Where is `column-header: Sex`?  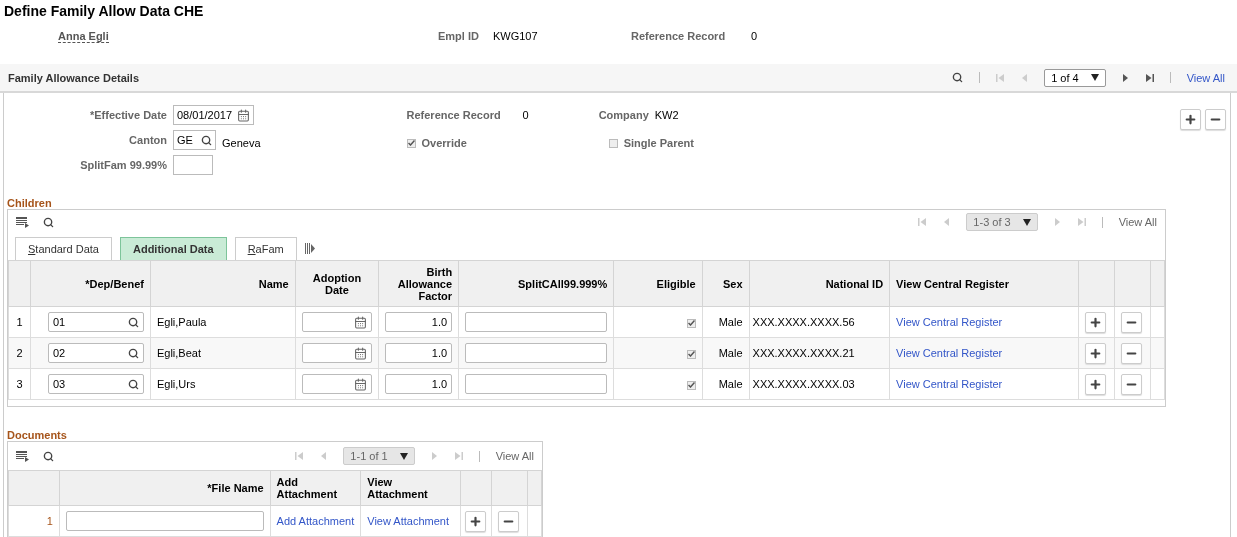
column-header: Sex is located at coordinates (726, 283).